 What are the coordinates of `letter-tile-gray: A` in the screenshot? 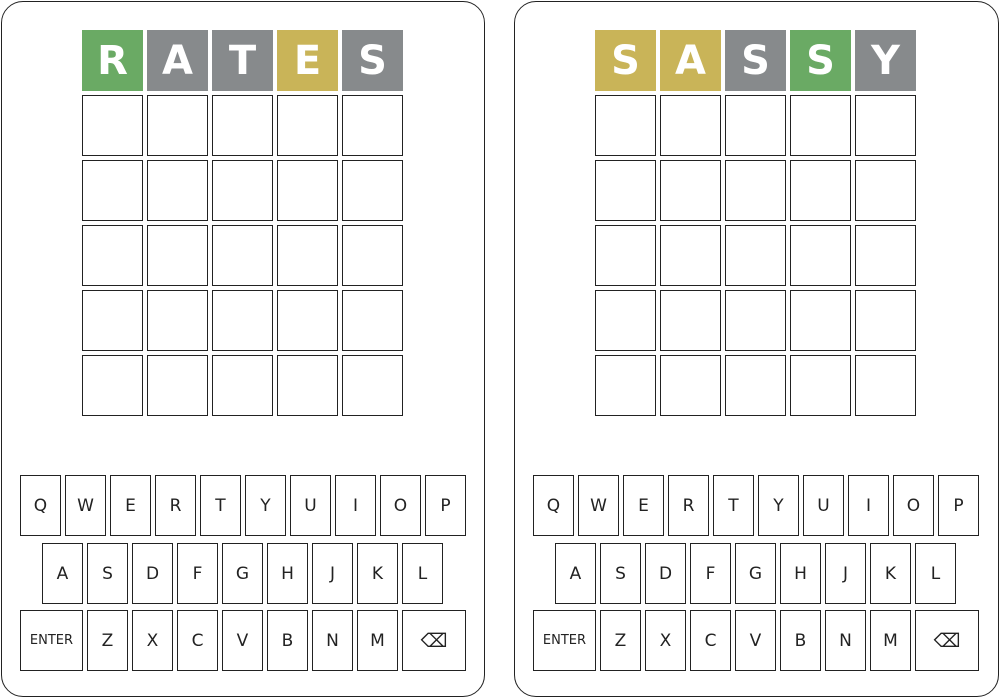 It's located at (177, 60).